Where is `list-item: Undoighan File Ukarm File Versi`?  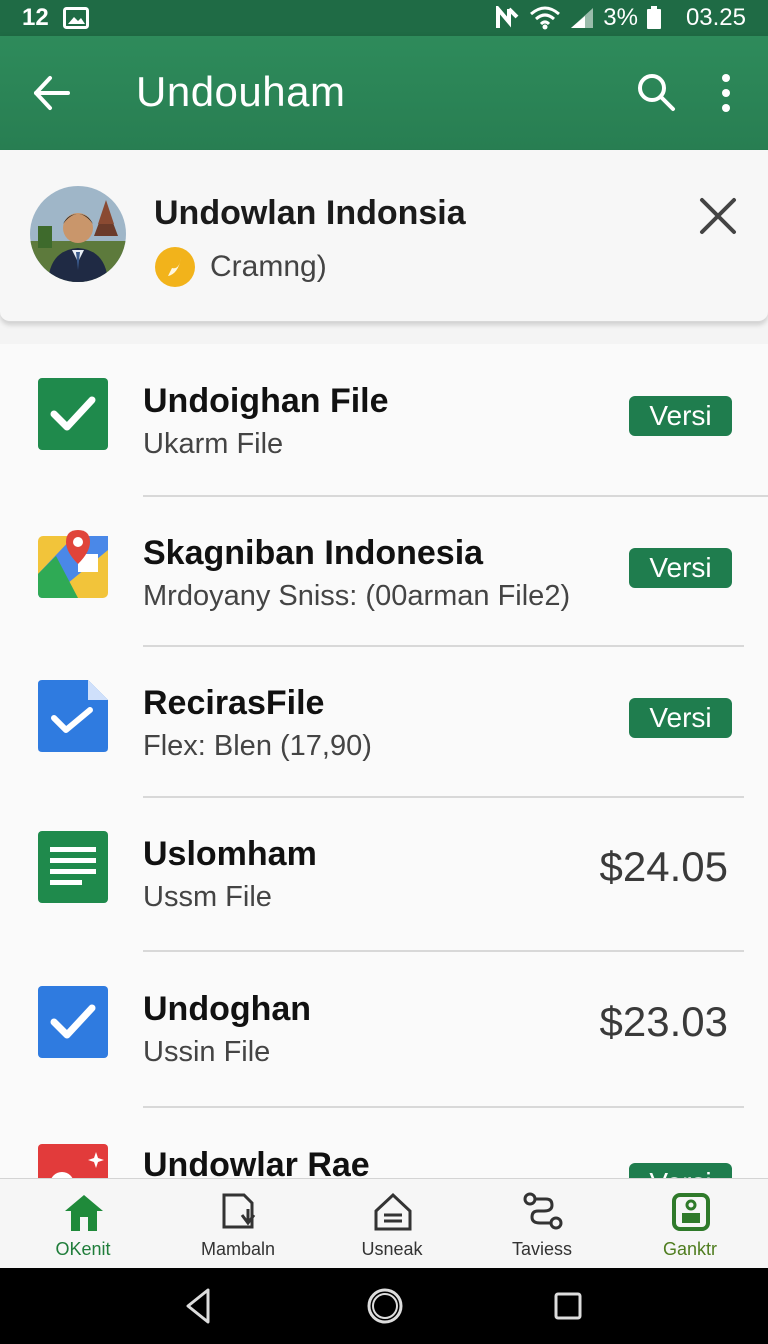 list-item: Undoighan File Ukarm File Versi is located at coordinates (384, 420).